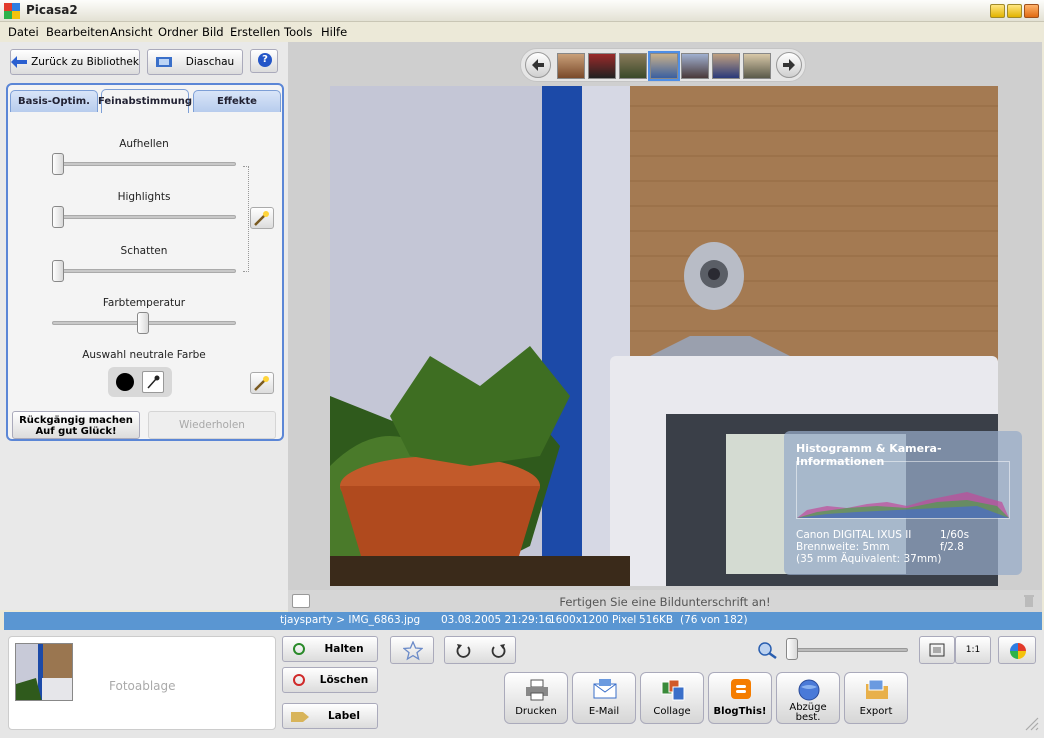 This screenshot has width=1044, height=738. I want to click on order-prints-button: Abzüge best., so click(808, 698).